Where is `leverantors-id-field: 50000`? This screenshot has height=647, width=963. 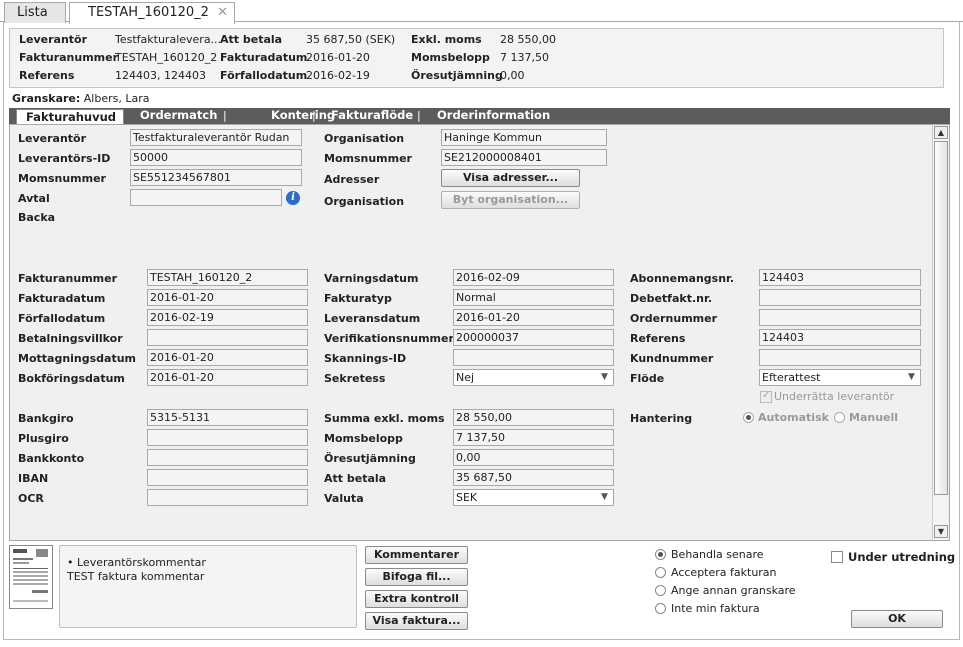
leverantors-id-field: 50000 is located at coordinates (216, 157).